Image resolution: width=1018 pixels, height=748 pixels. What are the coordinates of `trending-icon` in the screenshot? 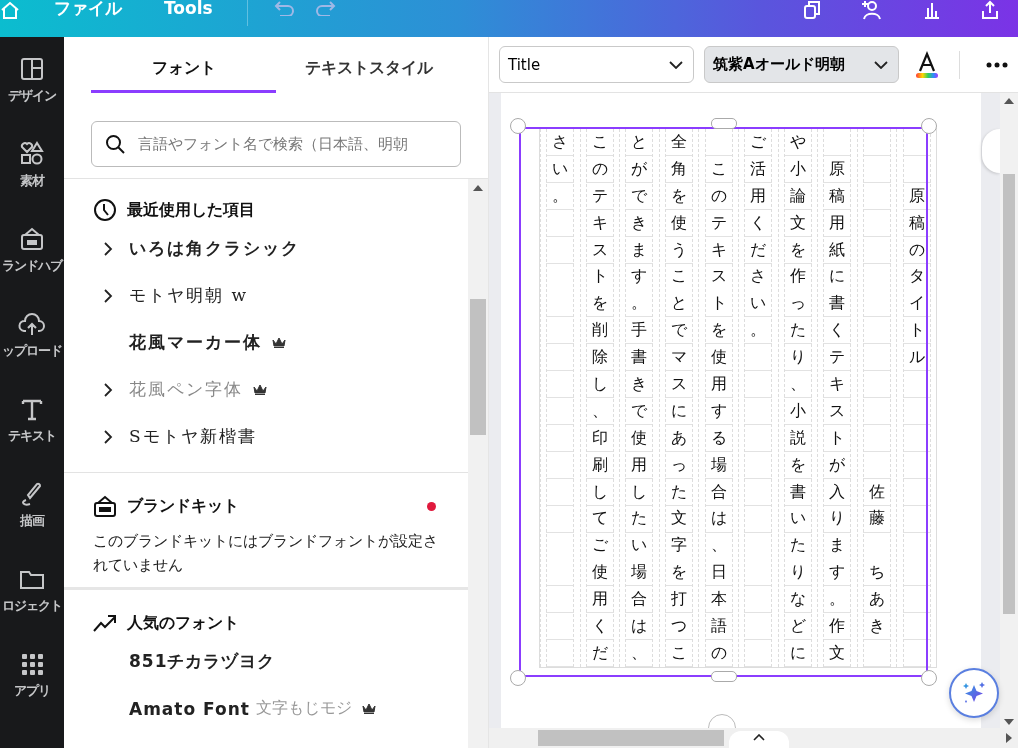 It's located at (105, 623).